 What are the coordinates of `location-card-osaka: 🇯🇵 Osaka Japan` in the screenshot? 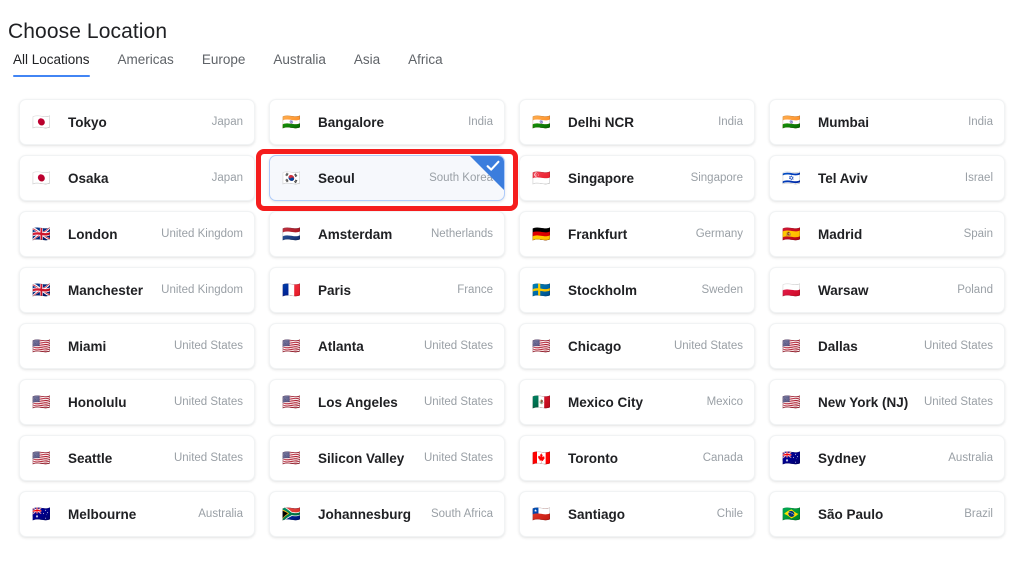 It's located at (137, 178).